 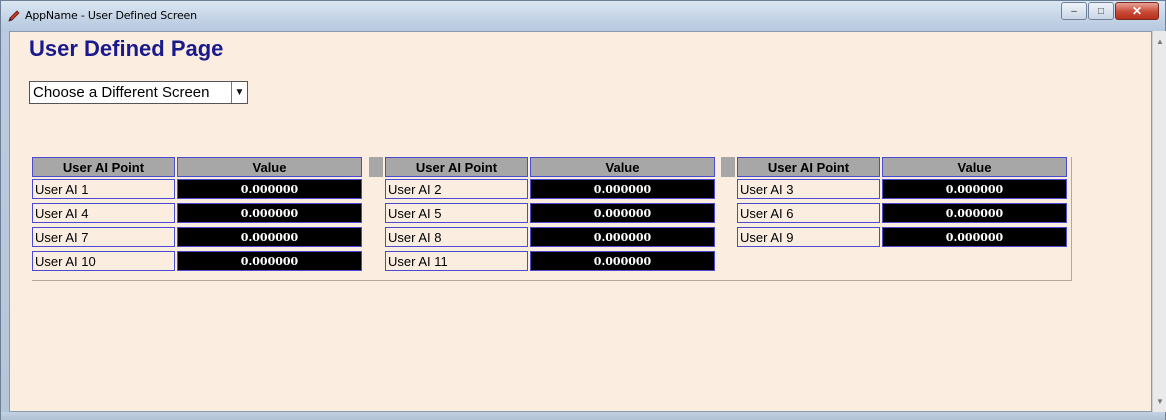 What do you see at coordinates (1159, 221) in the screenshot?
I see `vertical-scrollbar: ▲ ▼` at bounding box center [1159, 221].